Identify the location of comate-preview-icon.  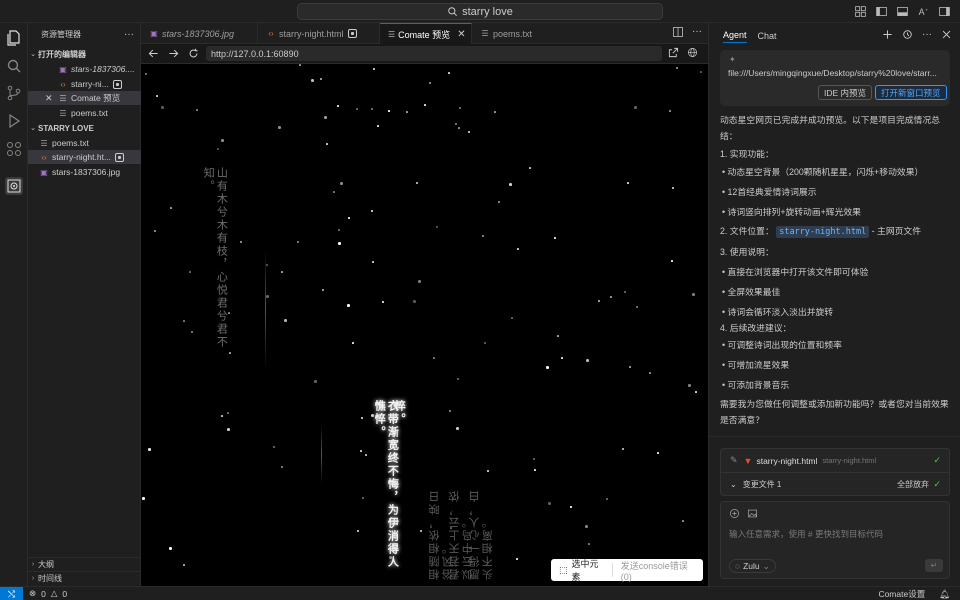
(14, 186).